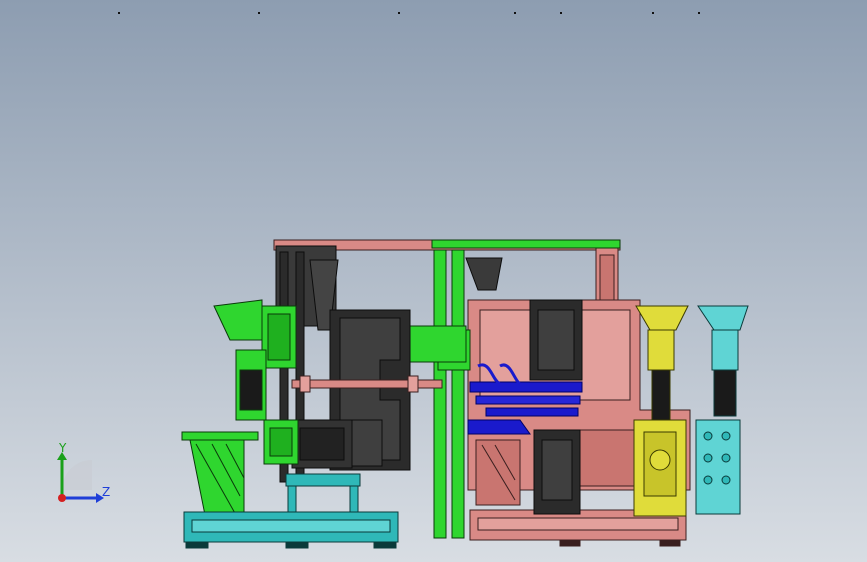  What do you see at coordinates (87, 475) in the screenshot?
I see `orientation-triad: Y Z` at bounding box center [87, 475].